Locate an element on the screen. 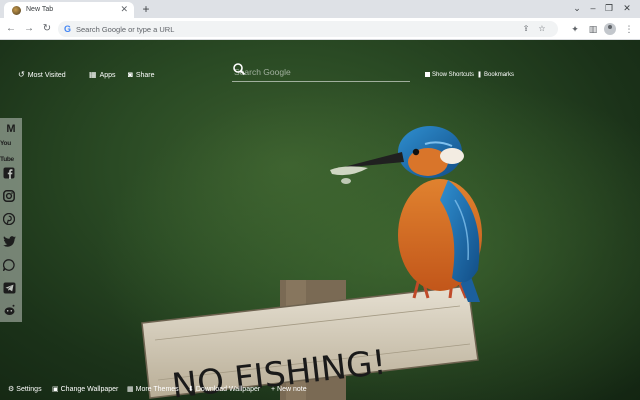  twitter-icon is located at coordinates (11, 244).